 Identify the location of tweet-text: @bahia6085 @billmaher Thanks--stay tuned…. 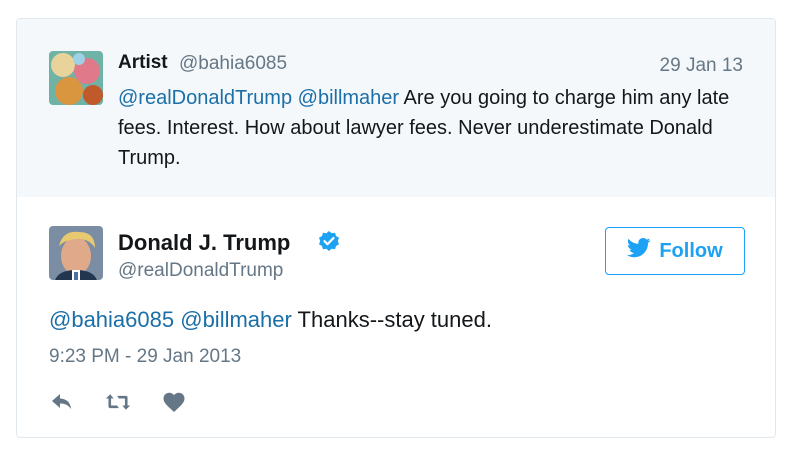
(270, 320).